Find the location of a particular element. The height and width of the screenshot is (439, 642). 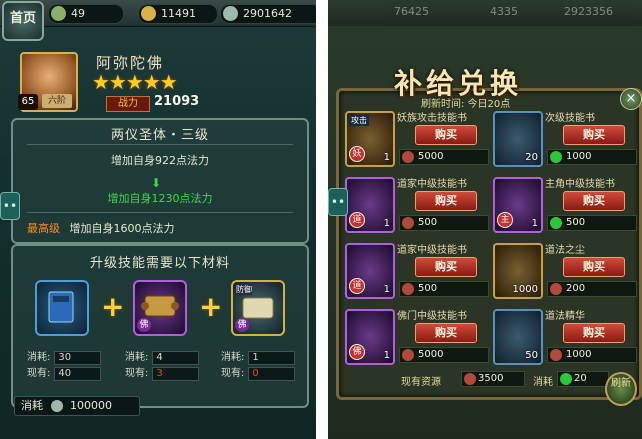

material-1-have: 现有: 40 is located at coordinates (64, 372).